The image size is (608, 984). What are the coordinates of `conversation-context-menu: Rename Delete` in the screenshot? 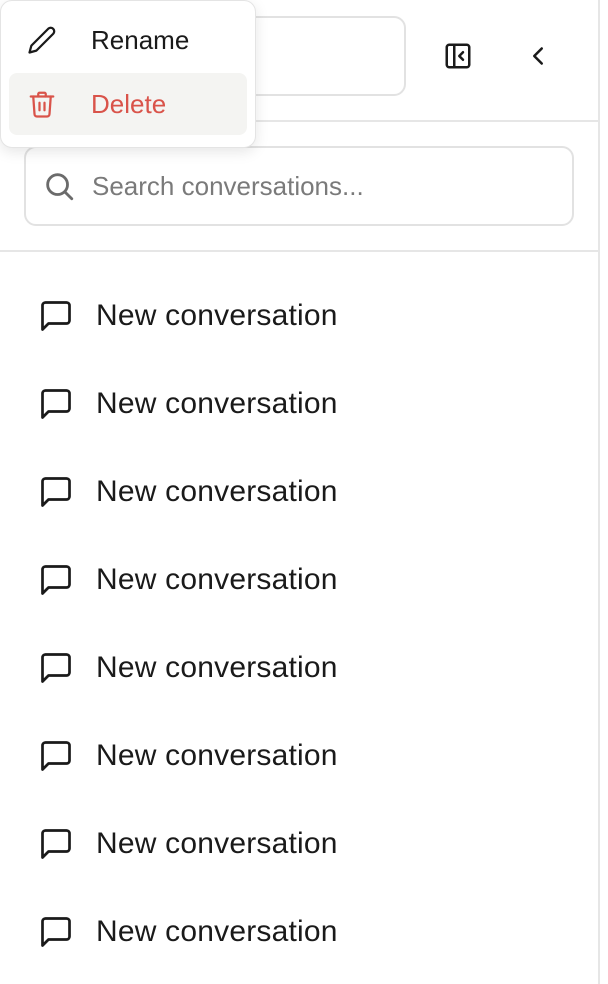 It's located at (128, 74).